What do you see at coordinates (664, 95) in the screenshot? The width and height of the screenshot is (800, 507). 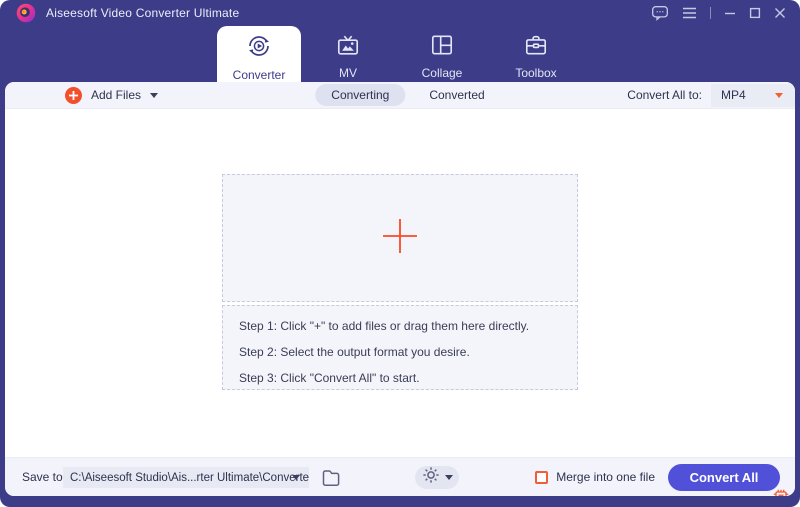 I see `convert-all-to-label: Convert All to:` at bounding box center [664, 95].